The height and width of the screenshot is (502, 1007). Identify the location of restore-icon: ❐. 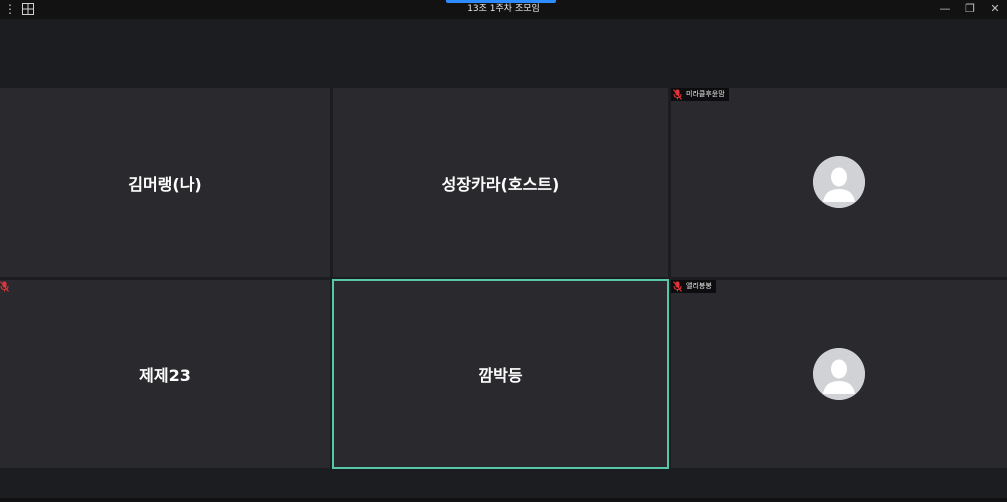
(970, 9).